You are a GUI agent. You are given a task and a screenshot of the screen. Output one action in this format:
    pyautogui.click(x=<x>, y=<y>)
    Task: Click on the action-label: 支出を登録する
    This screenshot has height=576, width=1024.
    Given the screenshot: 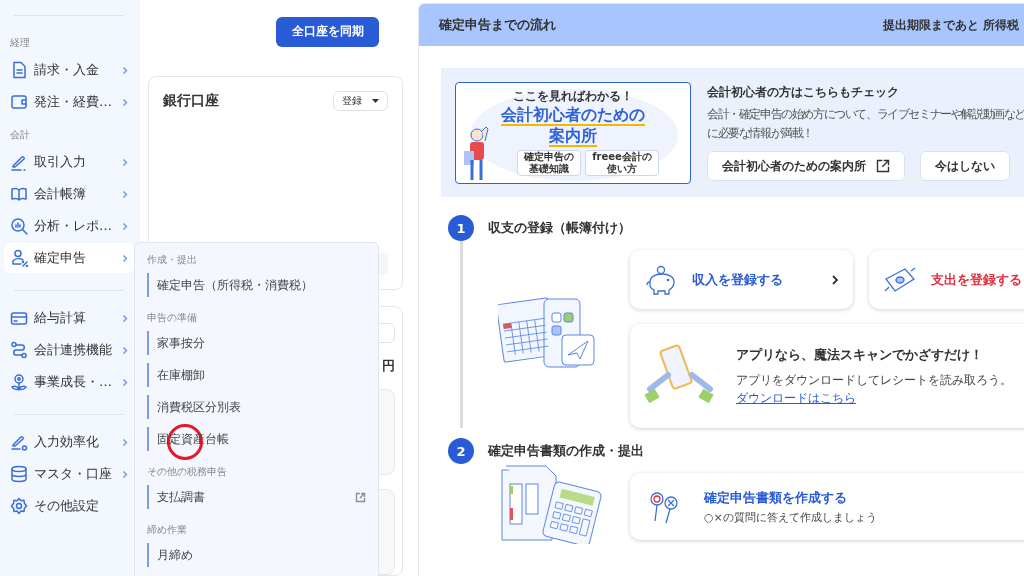 What is the action you would take?
    pyautogui.click(x=977, y=279)
    